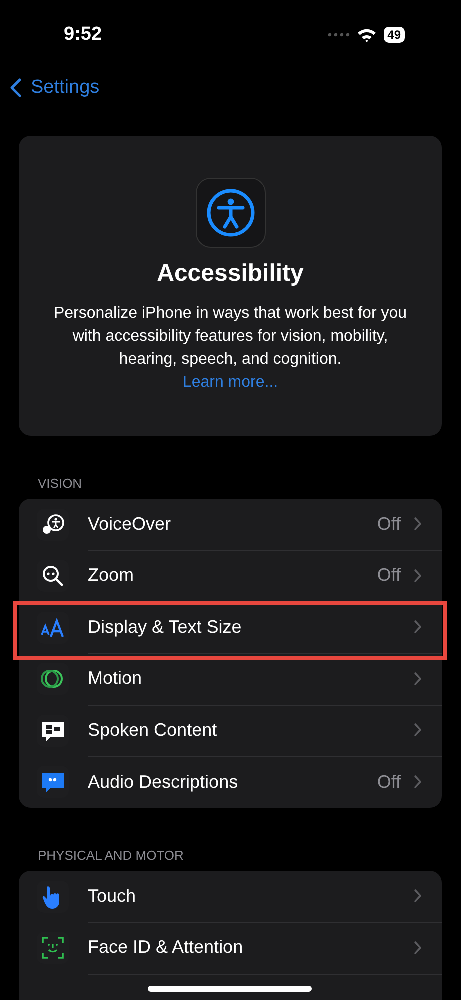 Image resolution: width=461 pixels, height=1000 pixels. What do you see at coordinates (164, 782) in the screenshot?
I see `row-label: Audio Descriptions` at bounding box center [164, 782].